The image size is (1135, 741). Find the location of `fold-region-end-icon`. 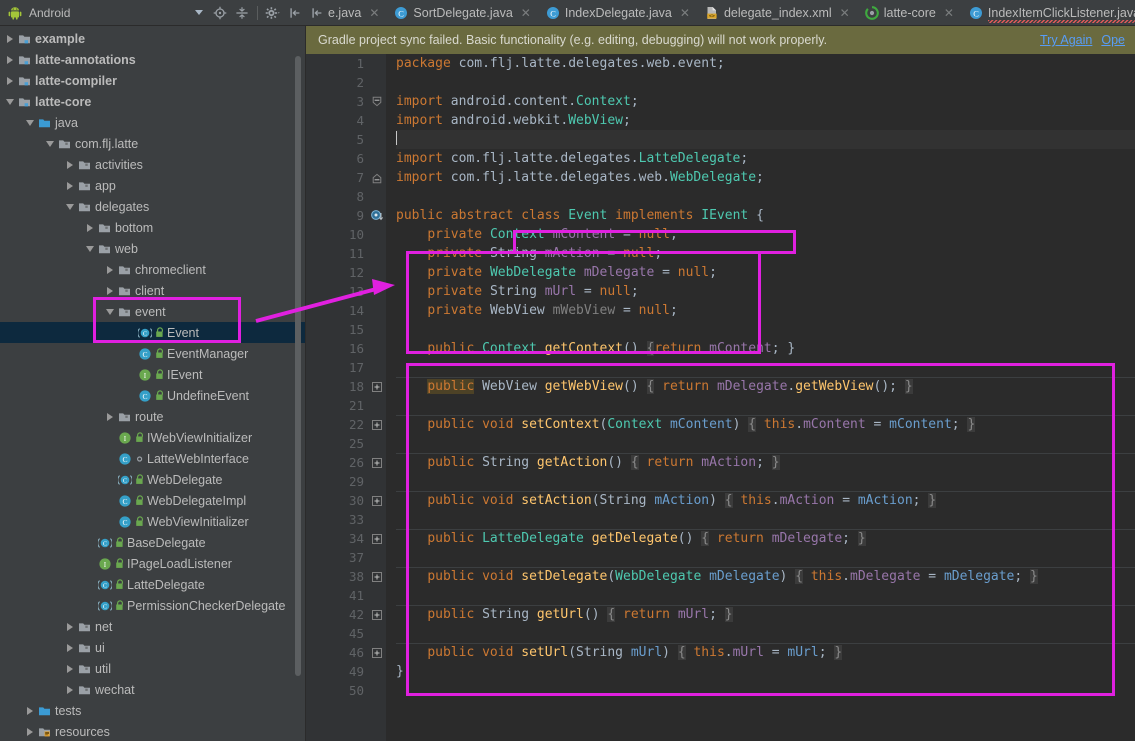

fold-region-end-icon is located at coordinates (377, 177).